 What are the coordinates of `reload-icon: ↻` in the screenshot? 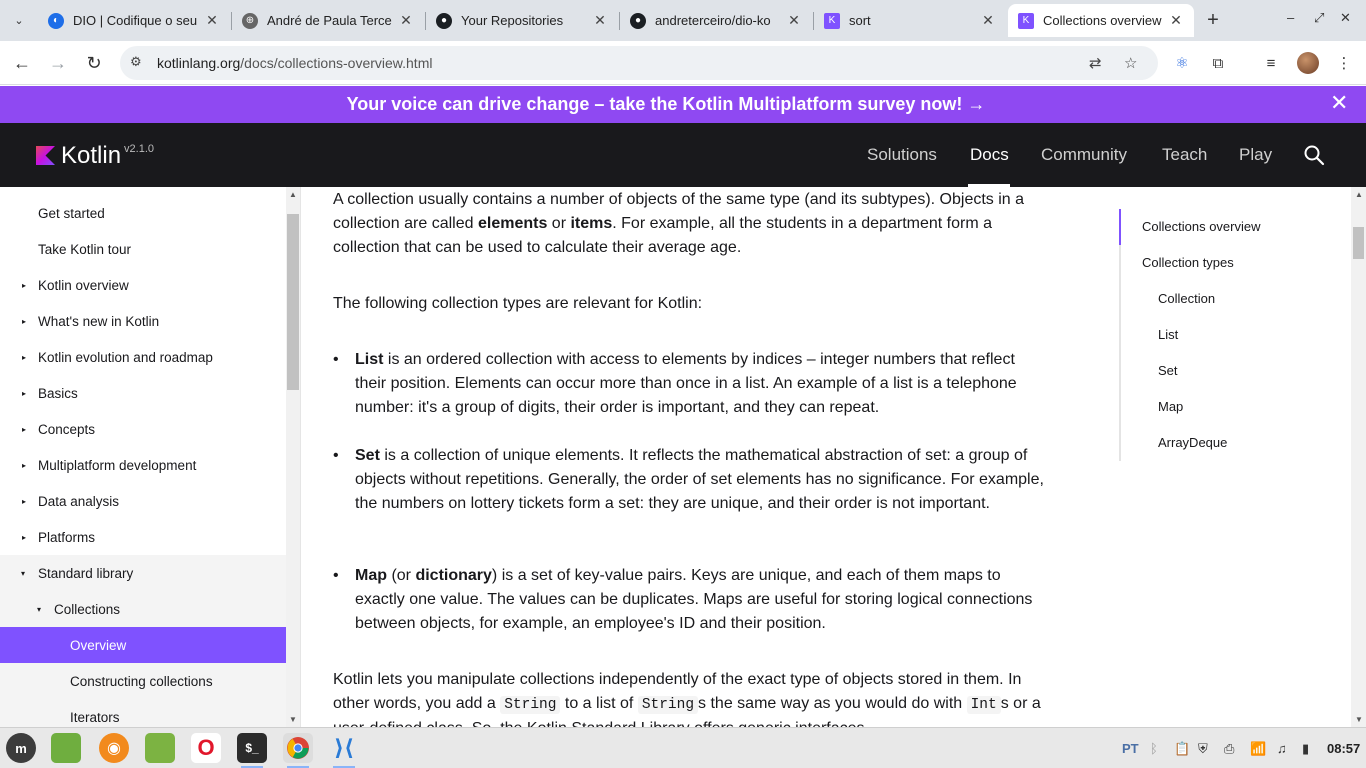 It's located at (94, 63).